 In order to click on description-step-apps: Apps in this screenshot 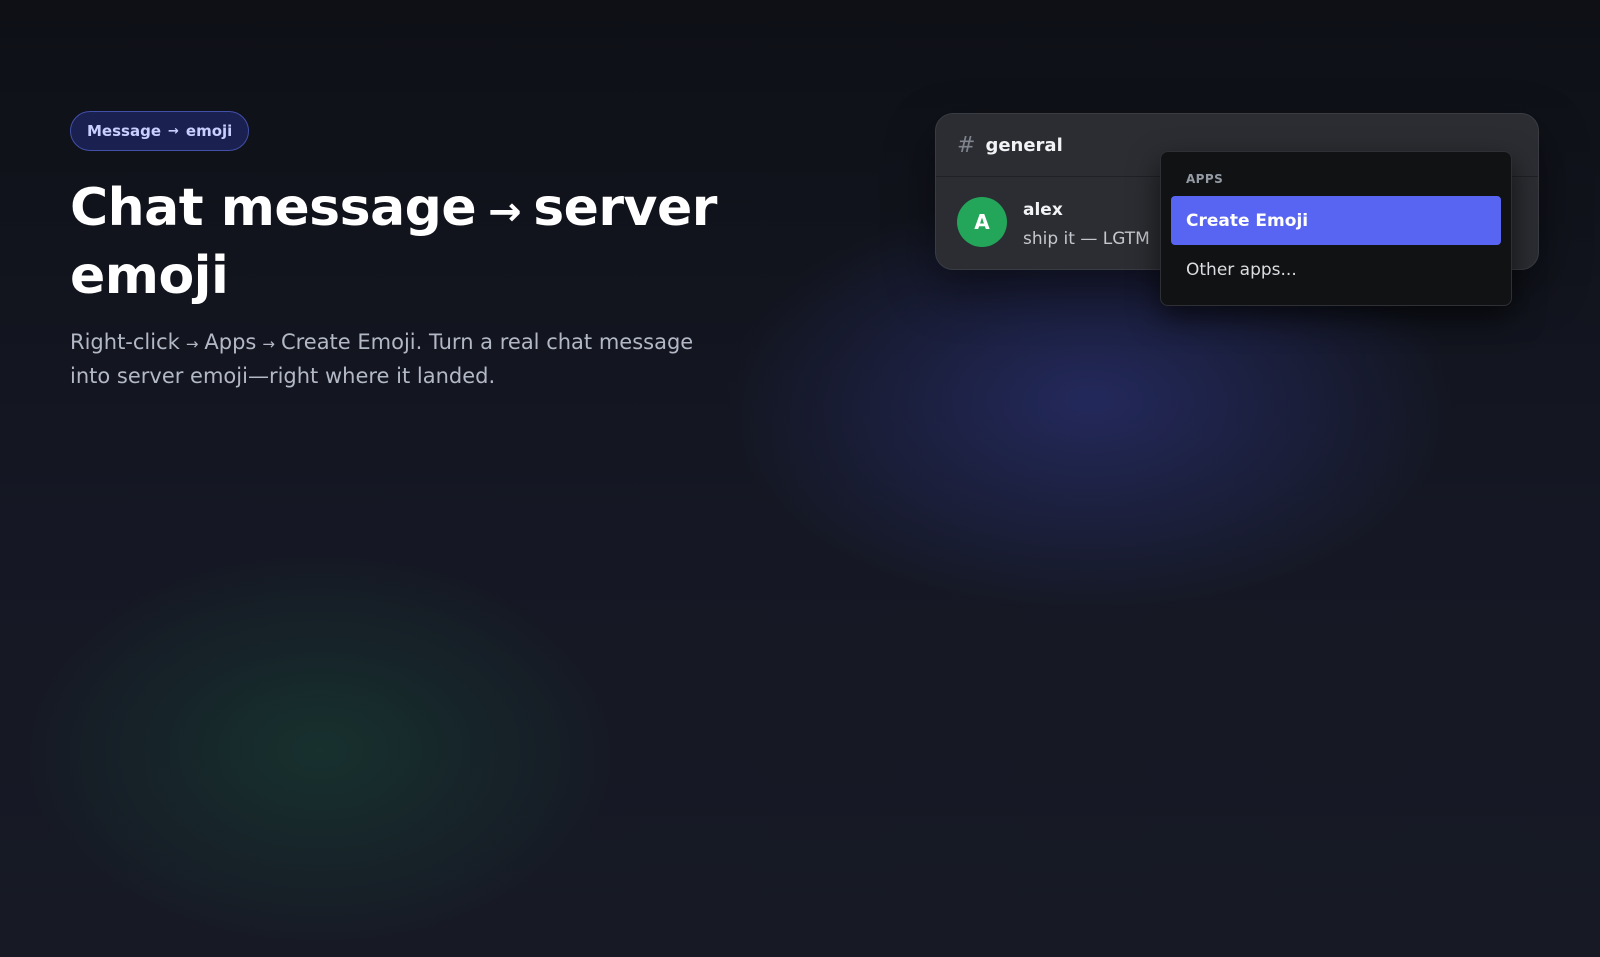, I will do `click(230, 342)`.